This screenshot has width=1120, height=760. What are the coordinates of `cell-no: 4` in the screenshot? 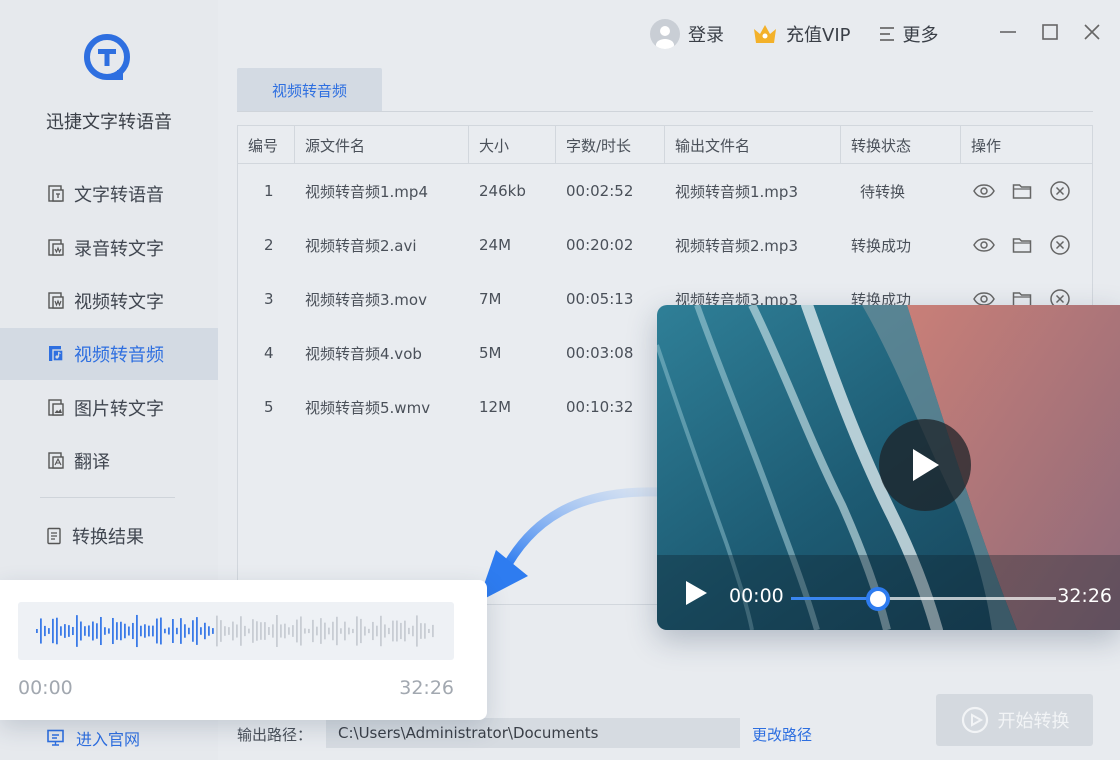 It's located at (269, 353).